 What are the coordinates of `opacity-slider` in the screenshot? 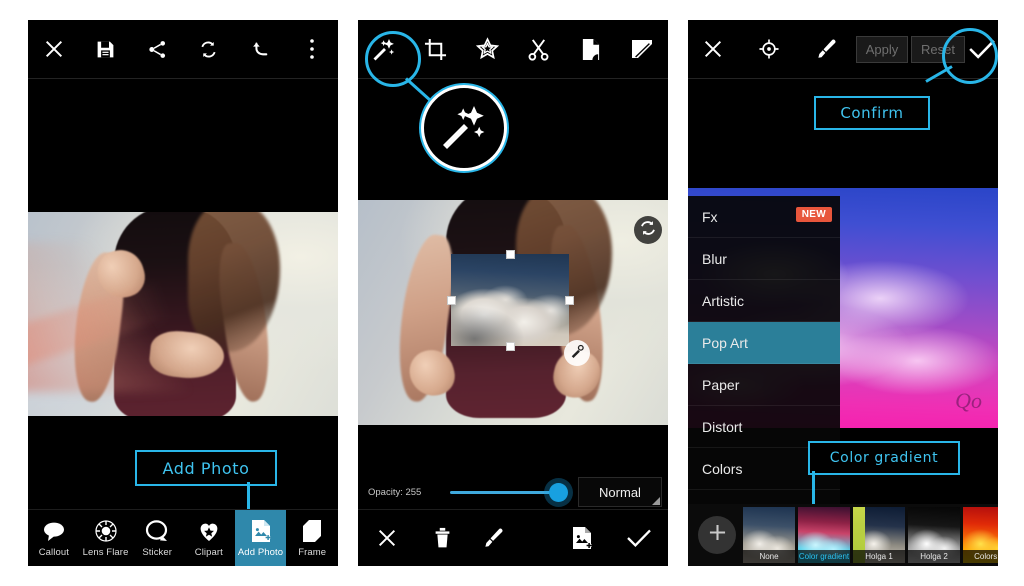 It's located at (511, 492).